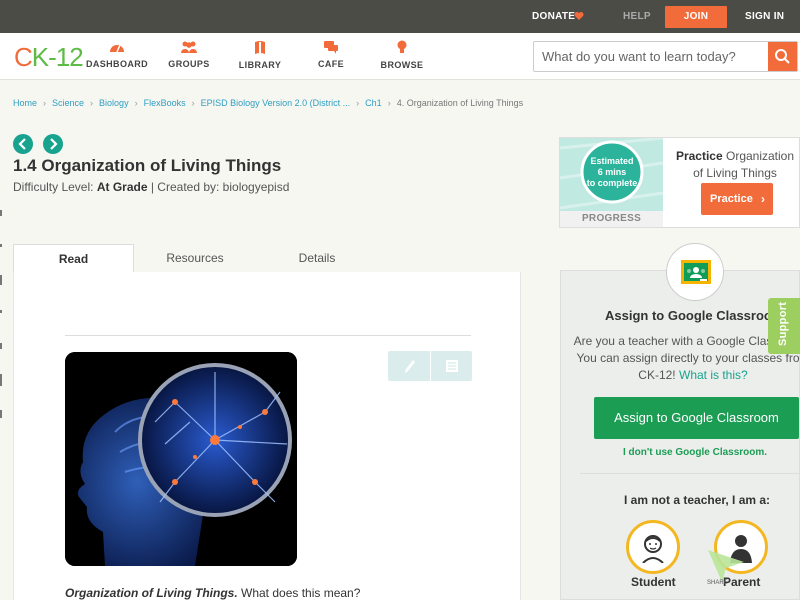 This screenshot has height=600, width=800. Describe the element at coordinates (68, 103) in the screenshot. I see `breadcrumb-science: Science` at that location.